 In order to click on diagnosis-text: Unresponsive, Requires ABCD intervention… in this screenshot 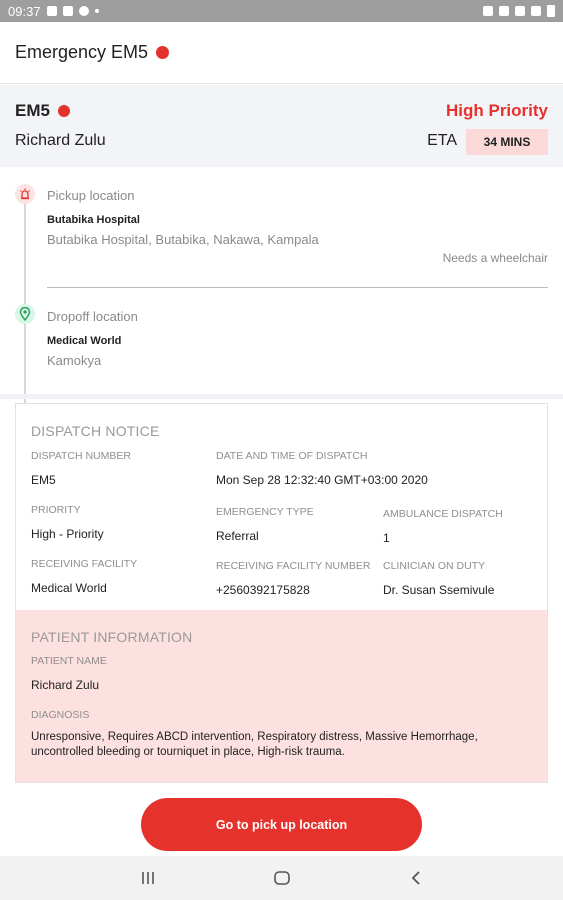, I will do `click(254, 744)`.